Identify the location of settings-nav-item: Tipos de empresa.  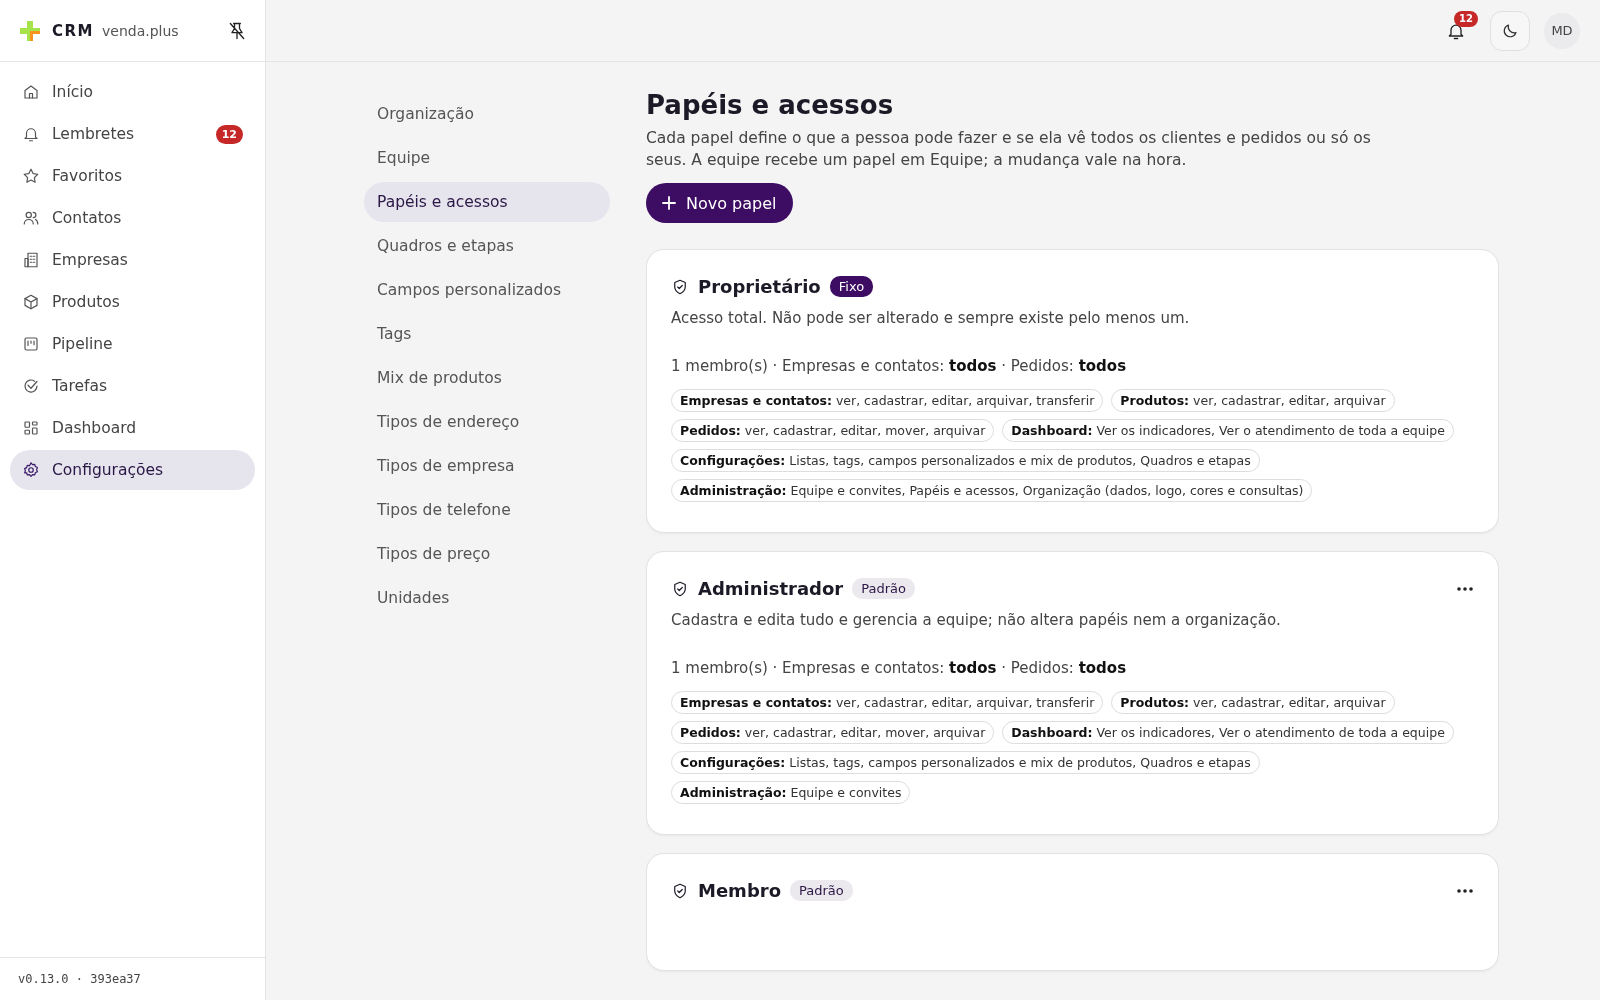
(487, 466).